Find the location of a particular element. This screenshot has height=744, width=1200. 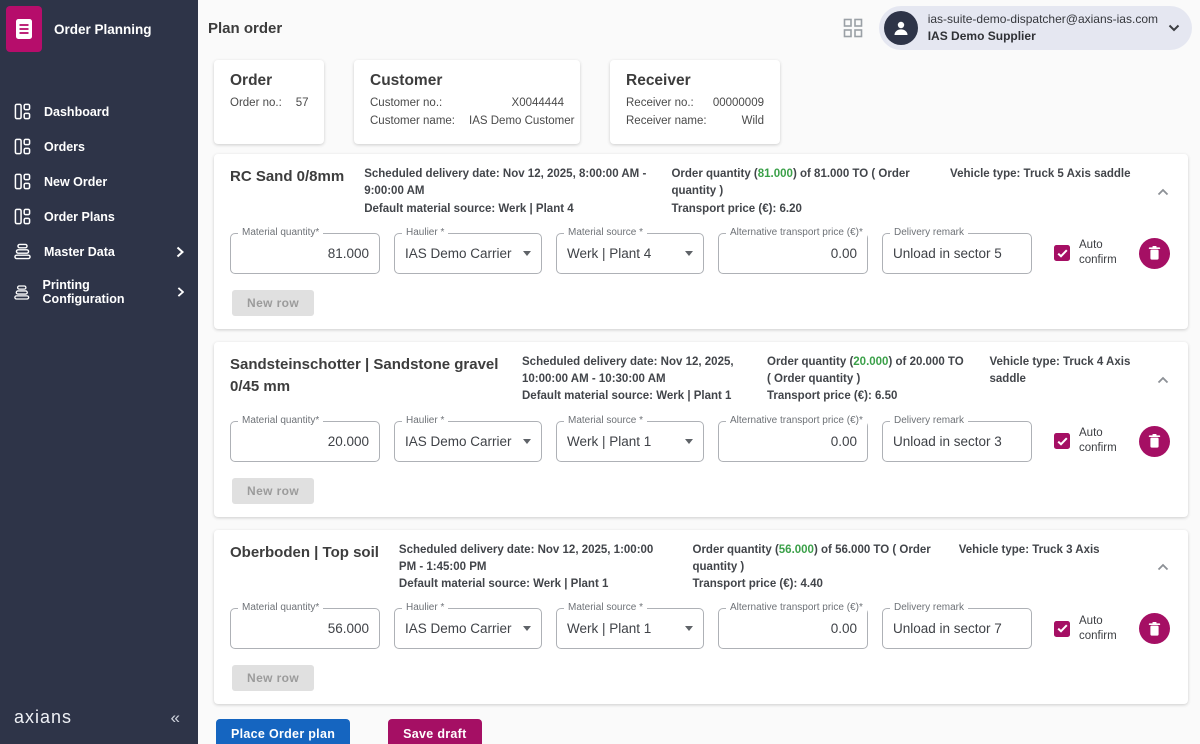

user-role: IAS Demo Supplier is located at coordinates (981, 36).